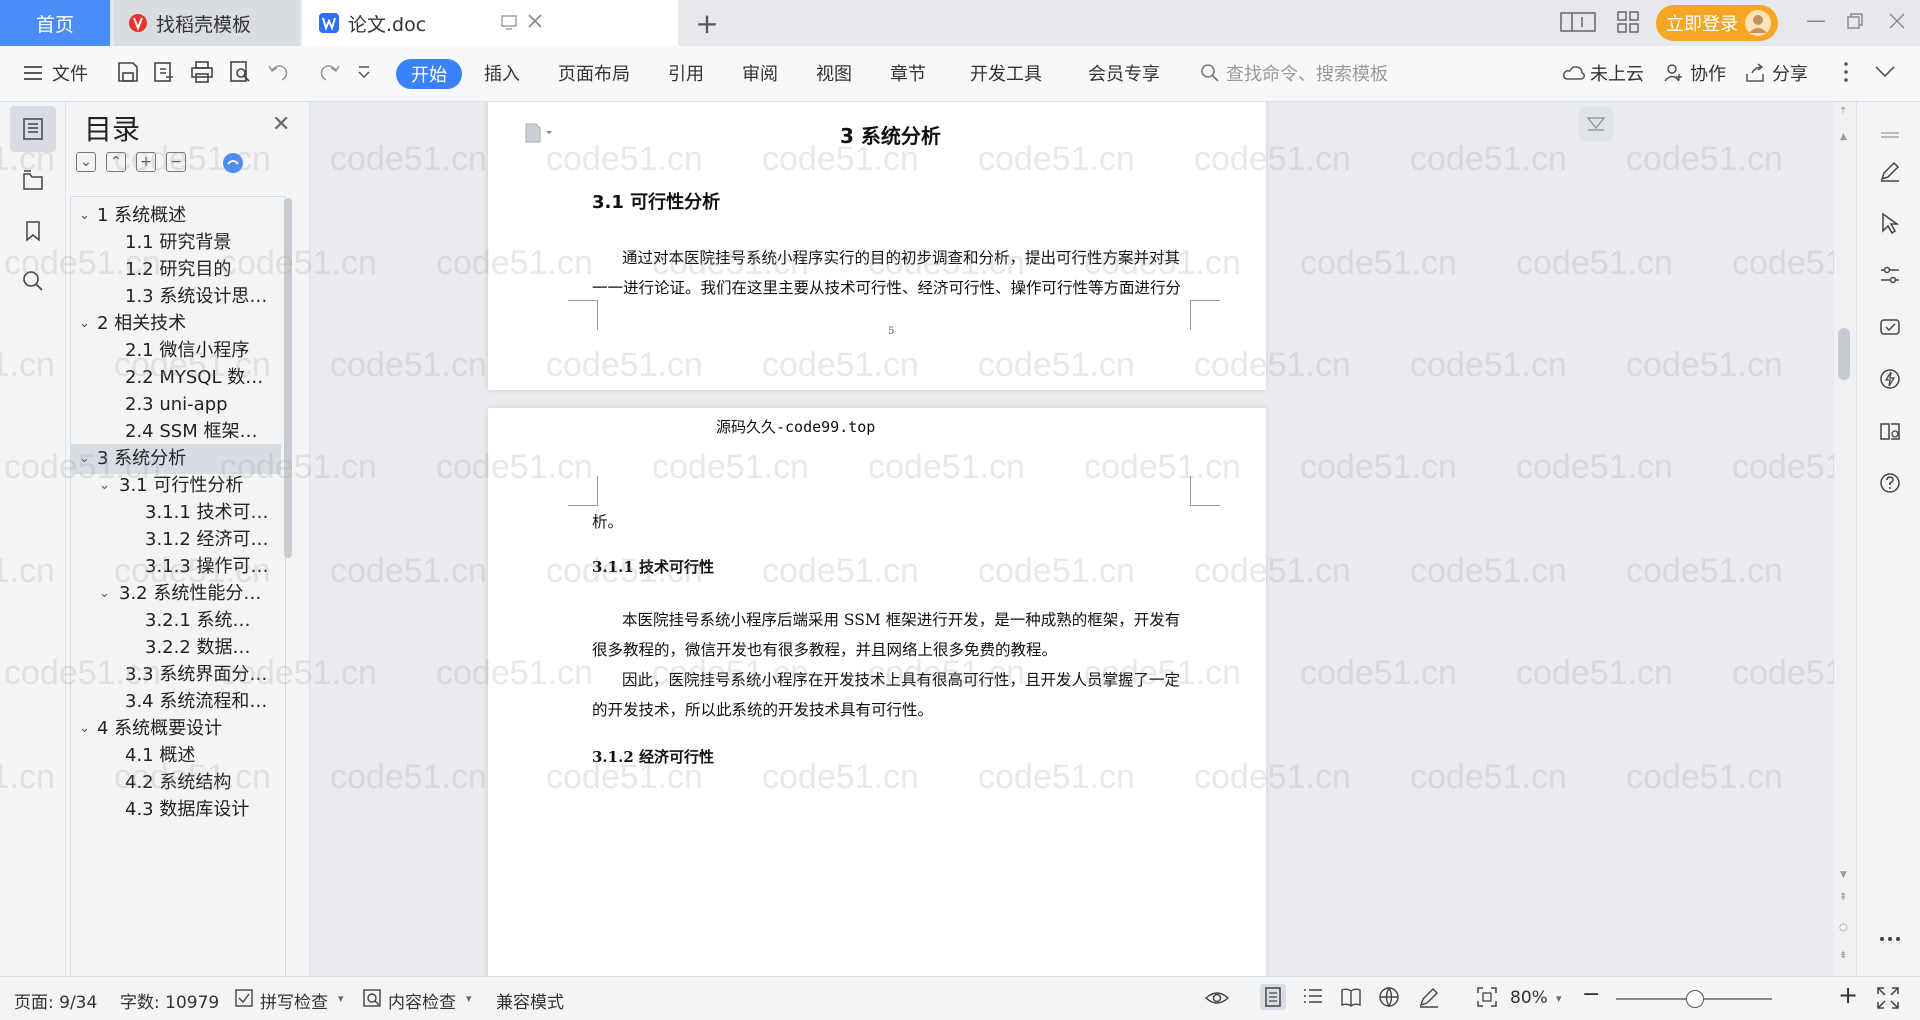  I want to click on print-preview-icon, so click(240, 72).